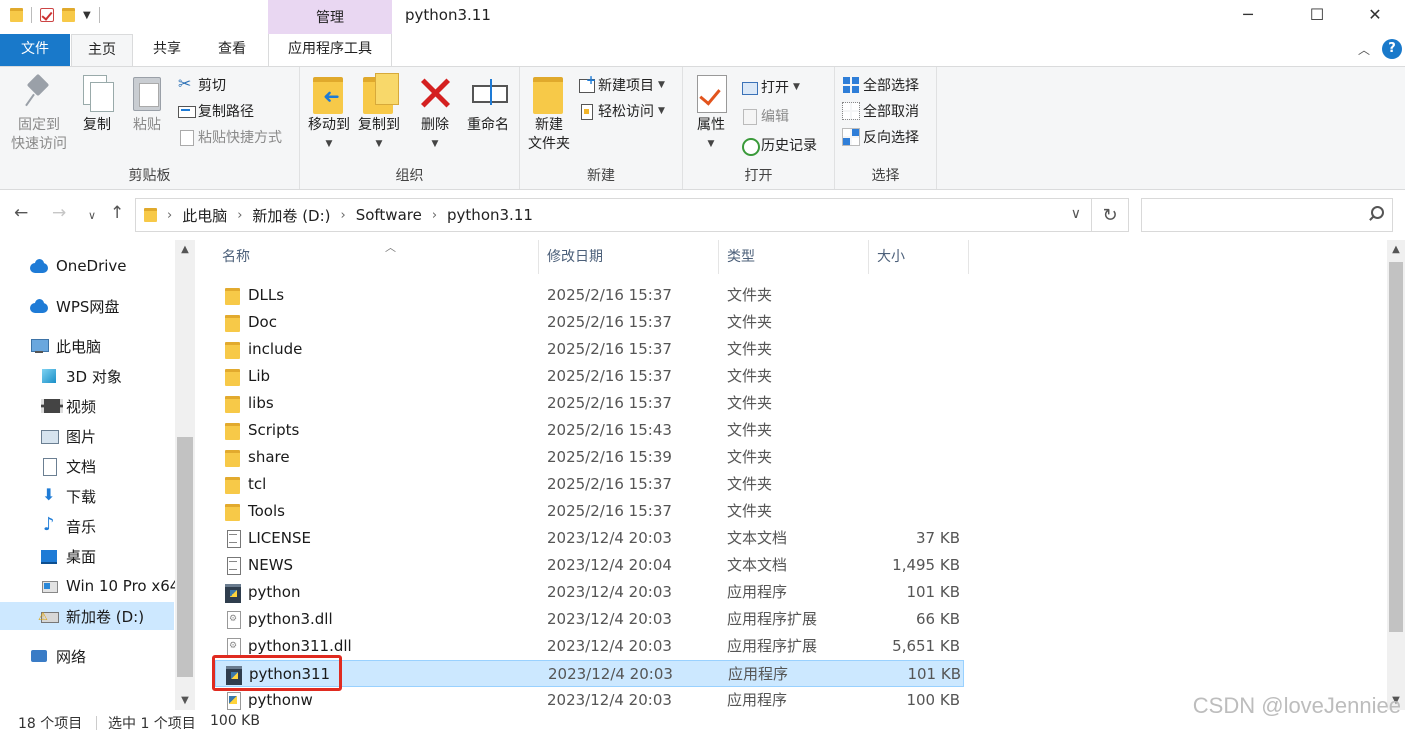 Image resolution: width=1405 pixels, height=735 pixels. What do you see at coordinates (16, 15) in the screenshot?
I see `folder-icon` at bounding box center [16, 15].